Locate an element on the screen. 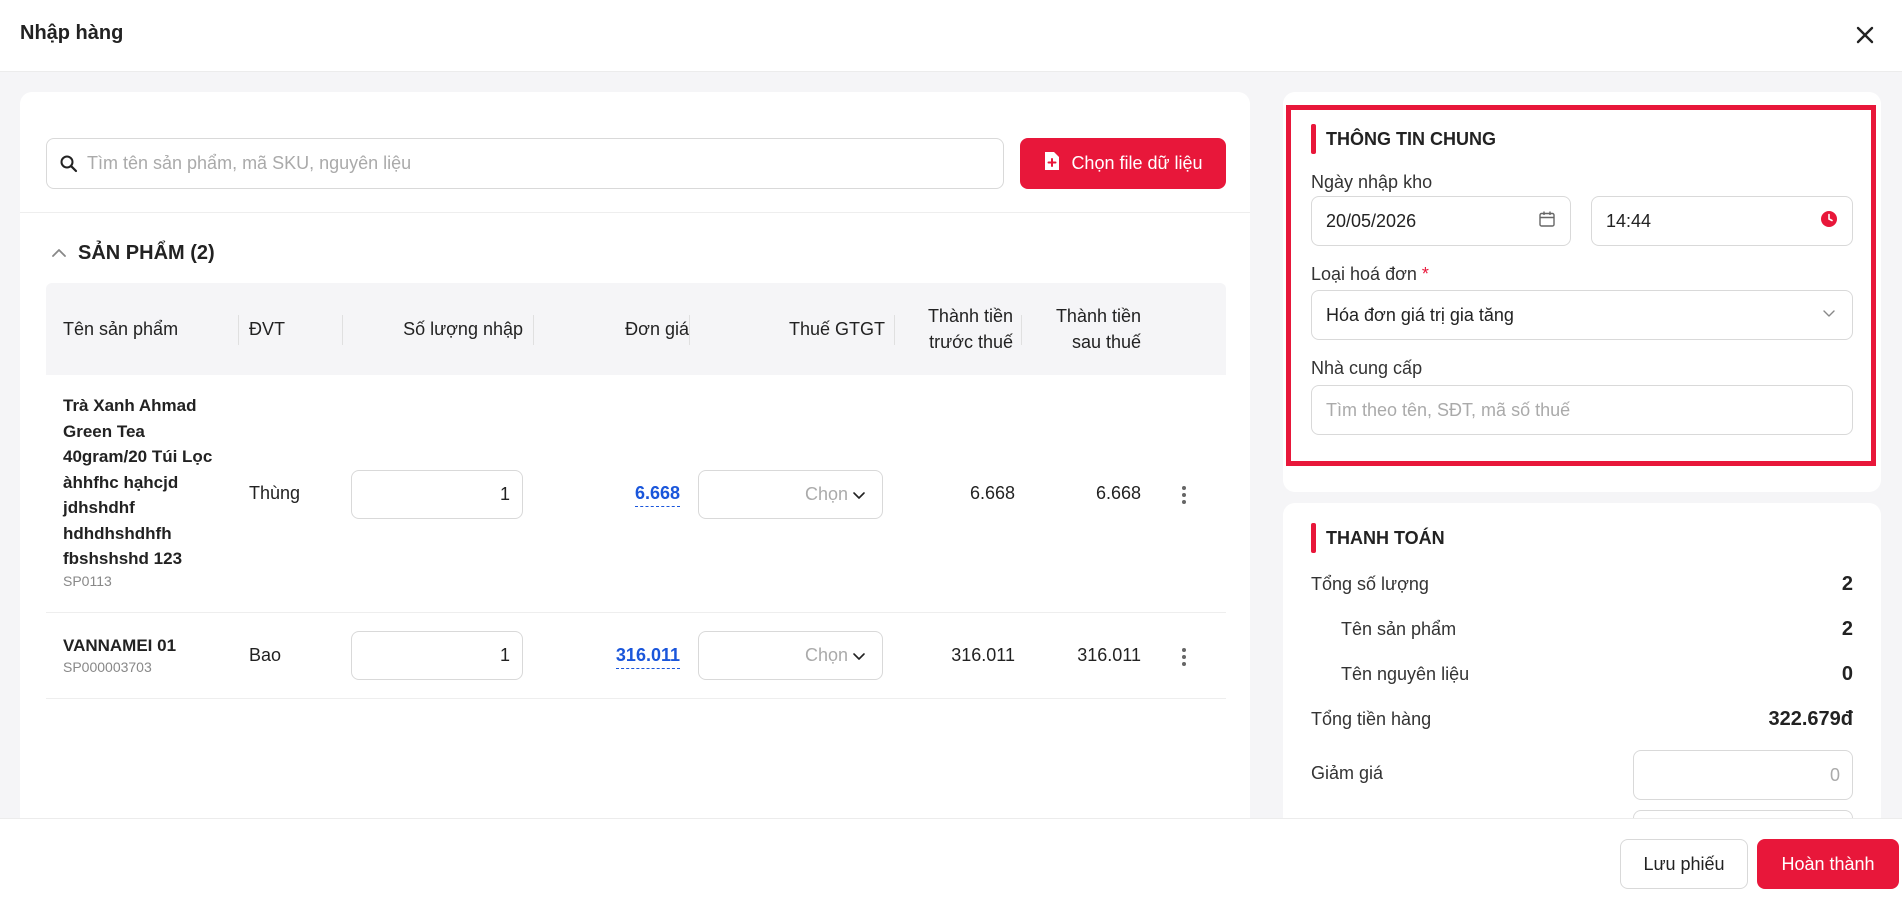 This screenshot has height=902, width=1902. calendar-icon is located at coordinates (1547, 221).